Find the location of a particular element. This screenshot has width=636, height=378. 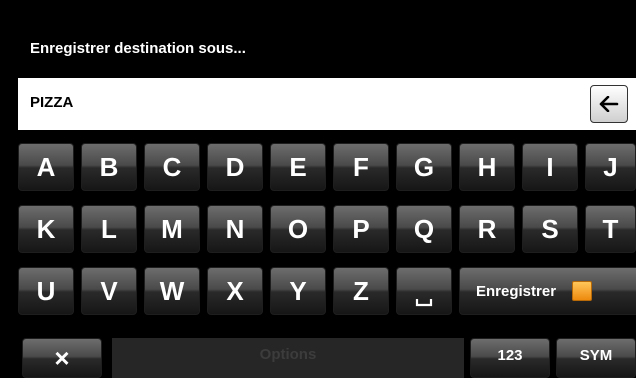

key-e: E is located at coordinates (298, 167).